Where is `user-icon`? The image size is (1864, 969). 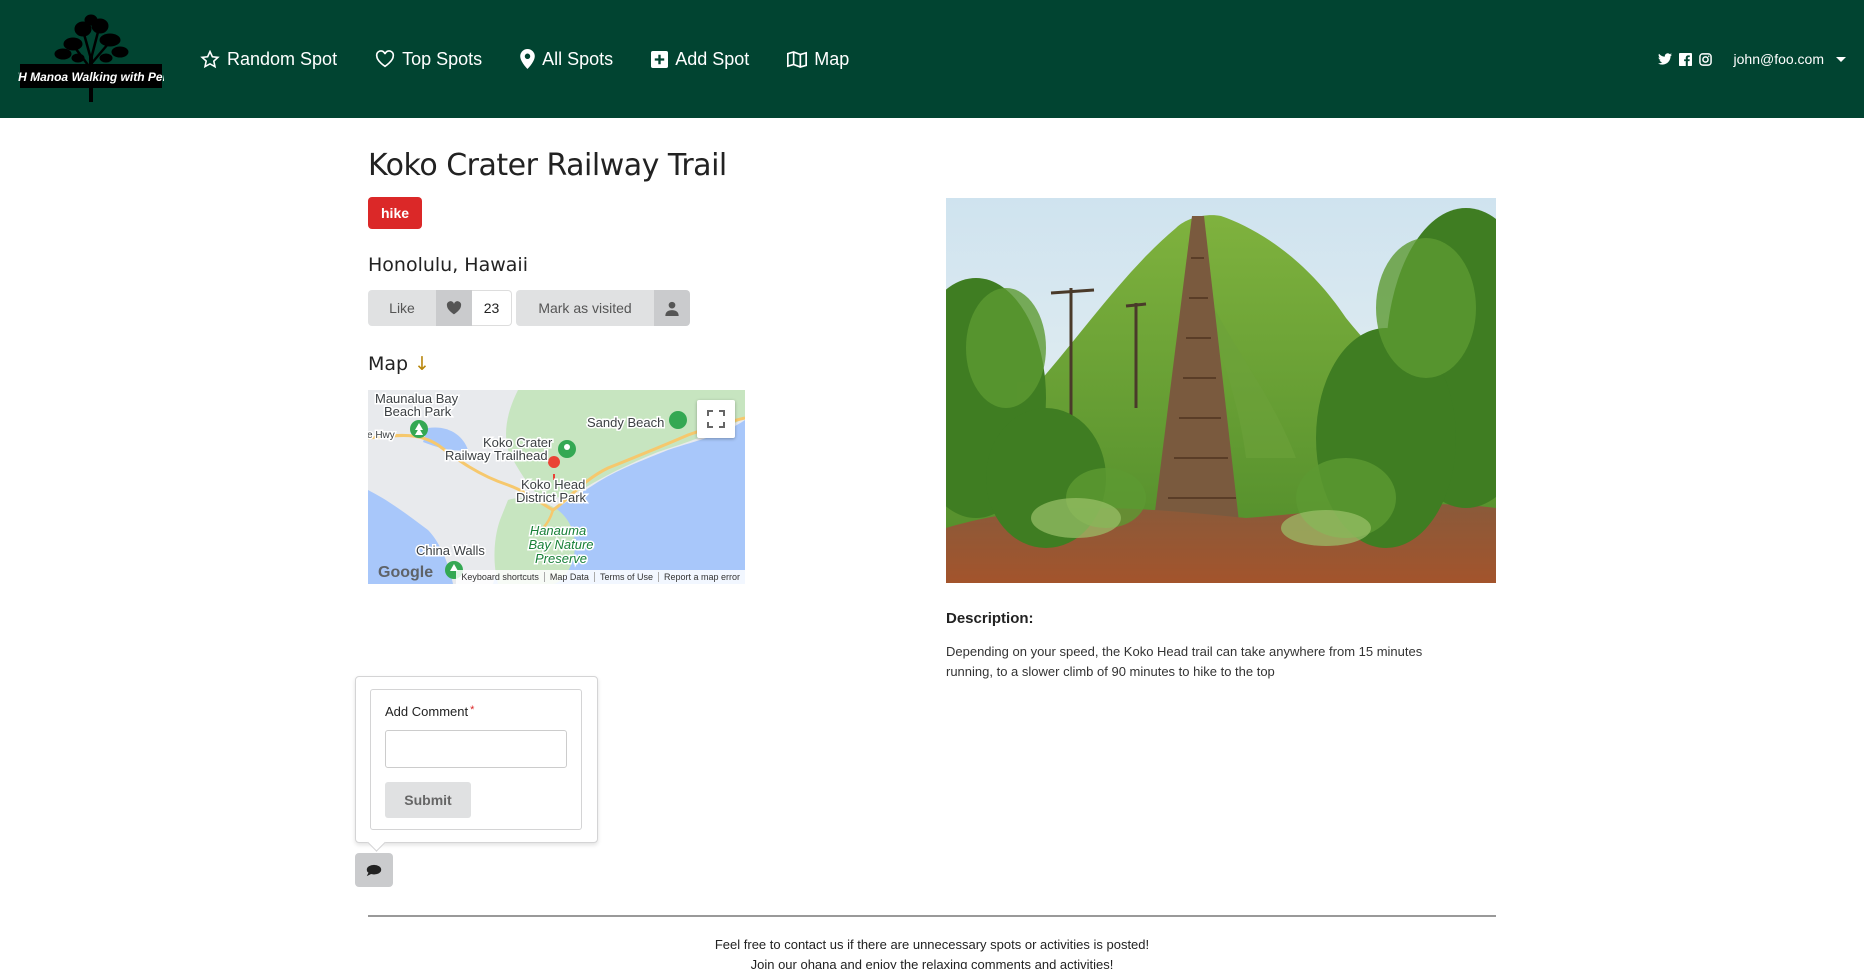
user-icon is located at coordinates (672, 308).